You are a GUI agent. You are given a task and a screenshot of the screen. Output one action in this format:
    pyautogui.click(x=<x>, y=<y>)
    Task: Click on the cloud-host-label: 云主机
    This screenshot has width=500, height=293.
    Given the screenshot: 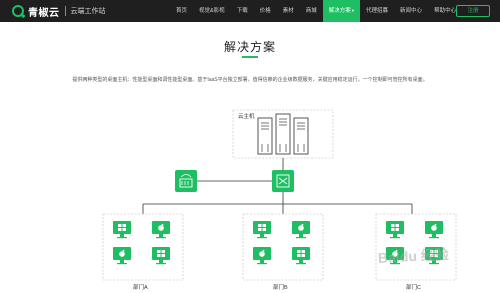 What is the action you would take?
    pyautogui.click(x=246, y=116)
    